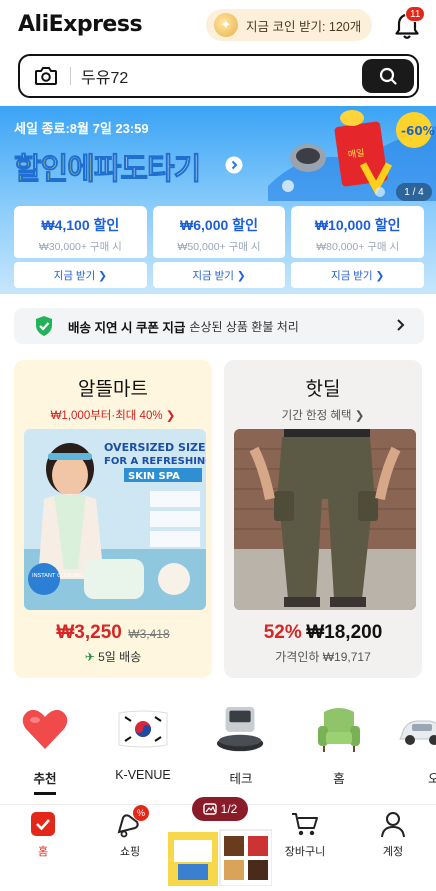 The height and width of the screenshot is (891, 436). I want to click on shipping-info: ✈ 5일 배송, so click(113, 656).